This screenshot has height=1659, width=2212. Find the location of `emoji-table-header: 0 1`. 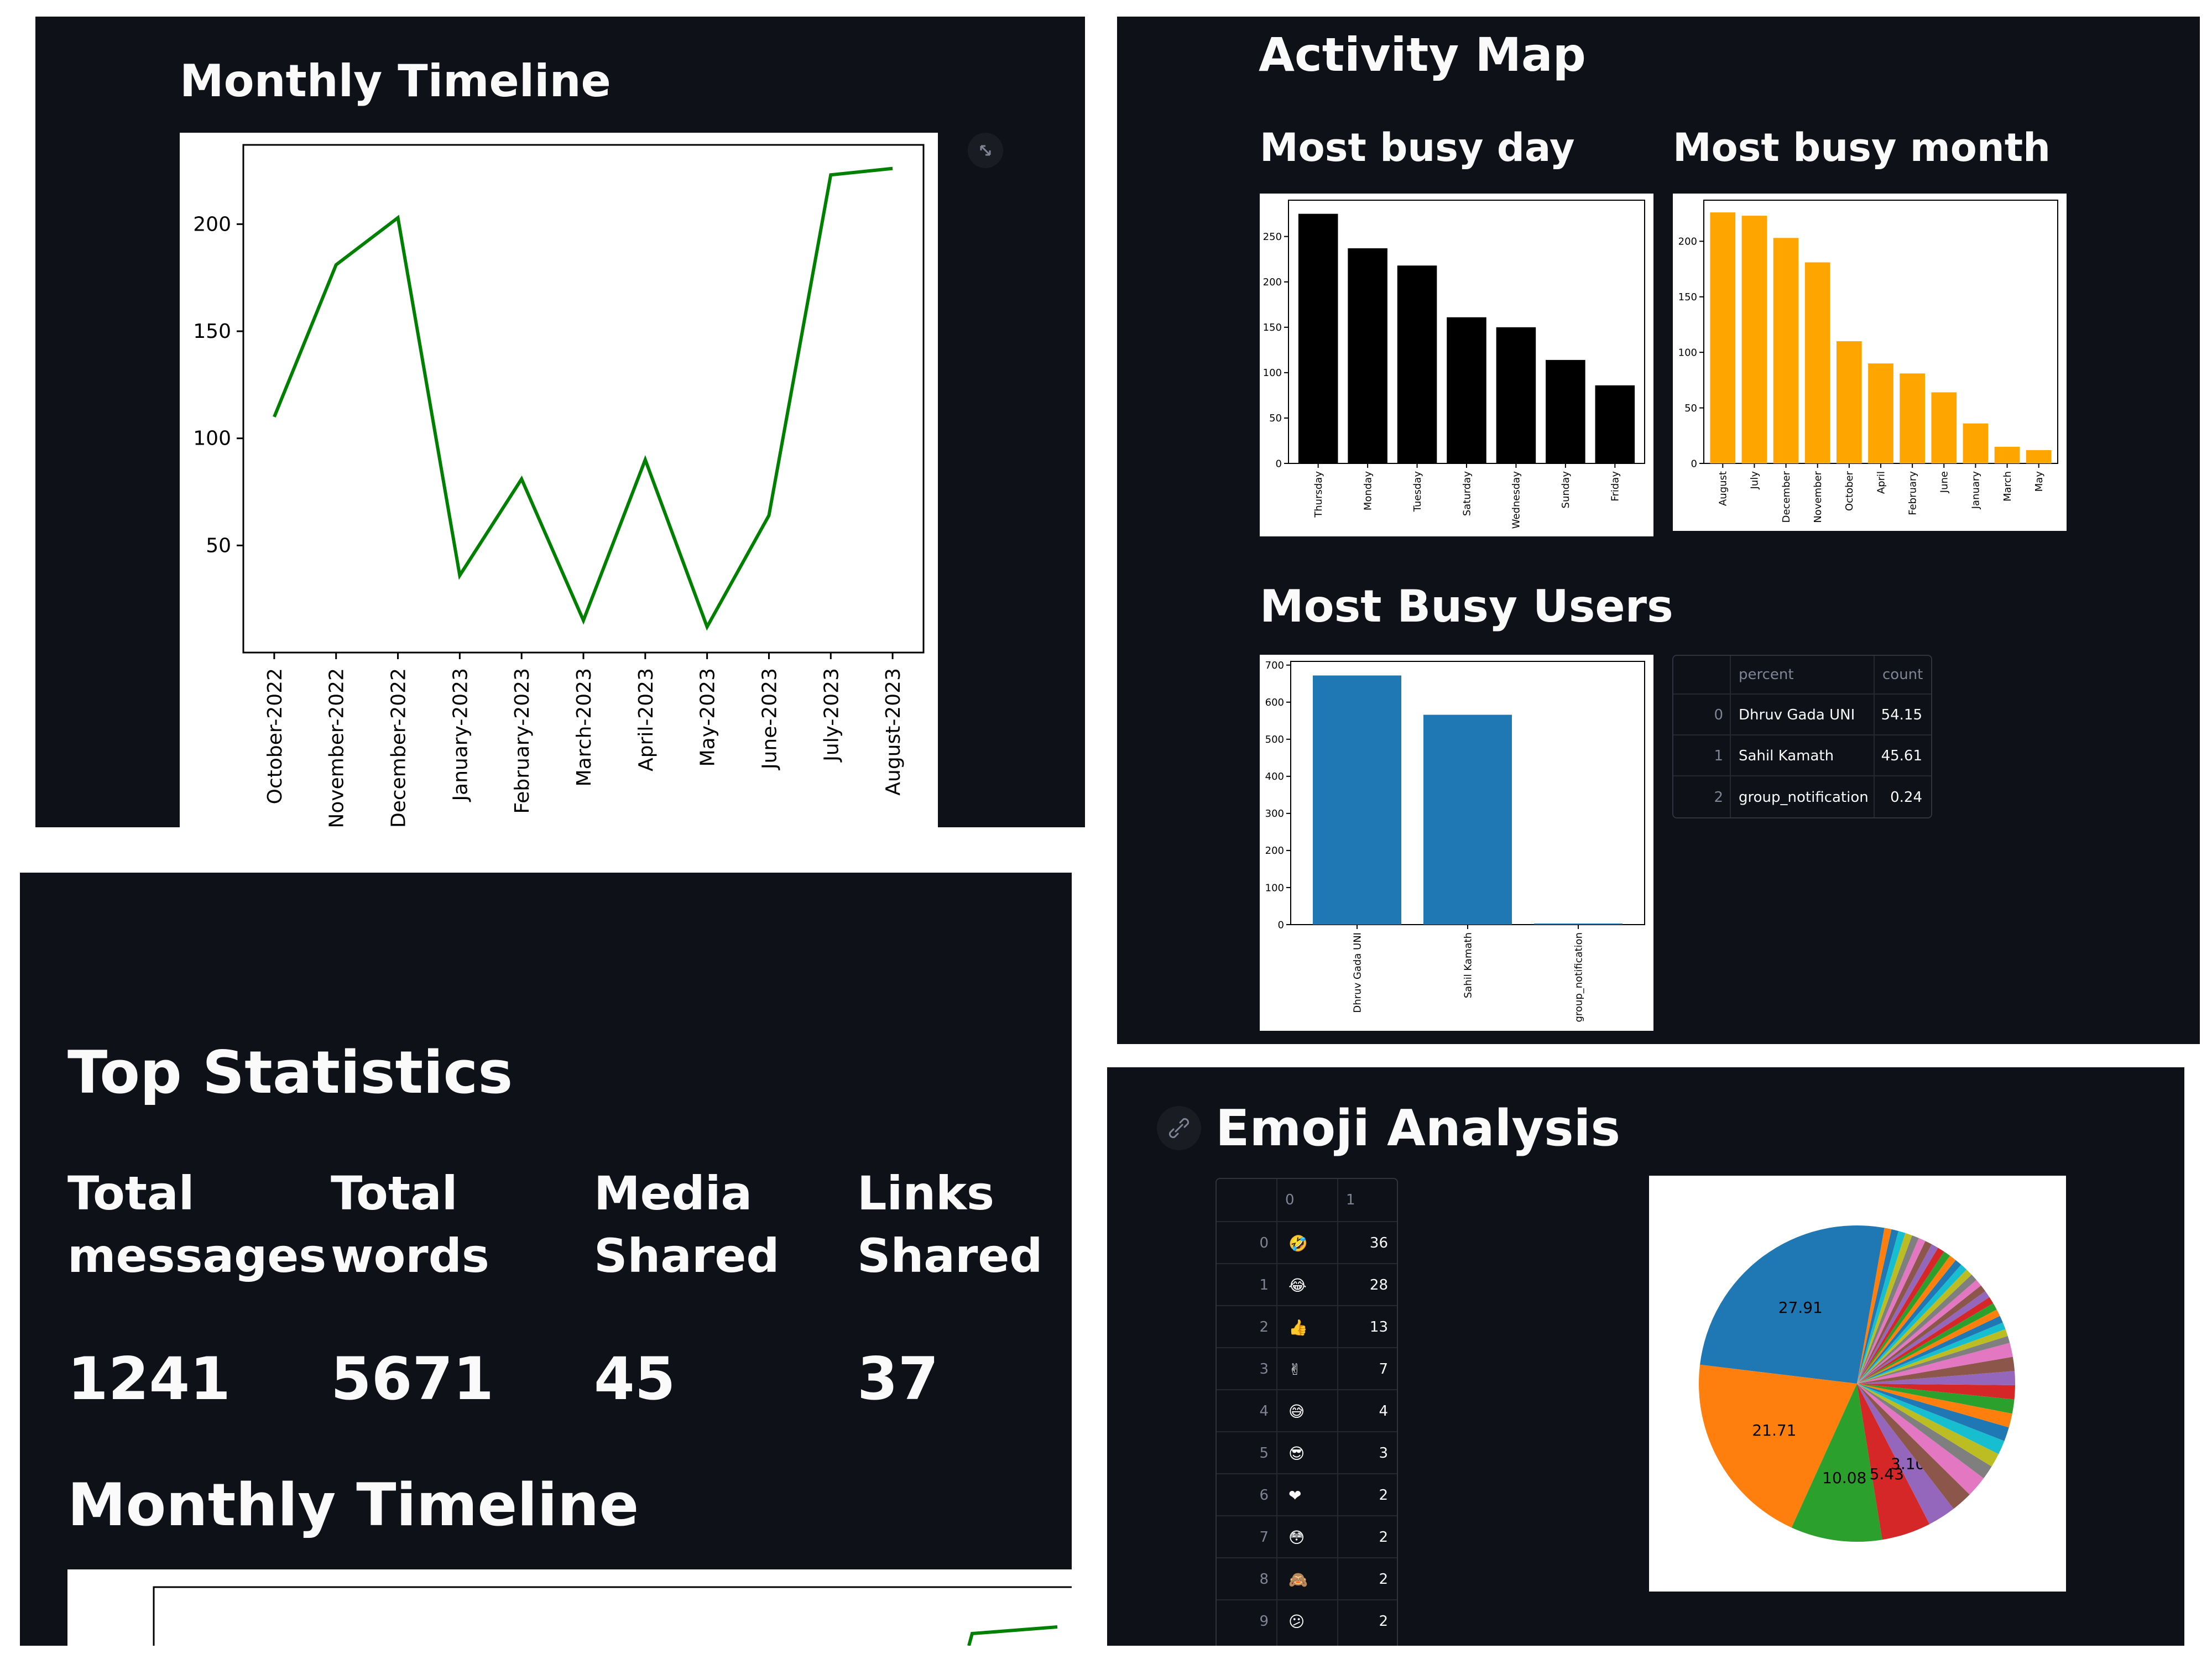

emoji-table-header: 0 1 is located at coordinates (1307, 1200).